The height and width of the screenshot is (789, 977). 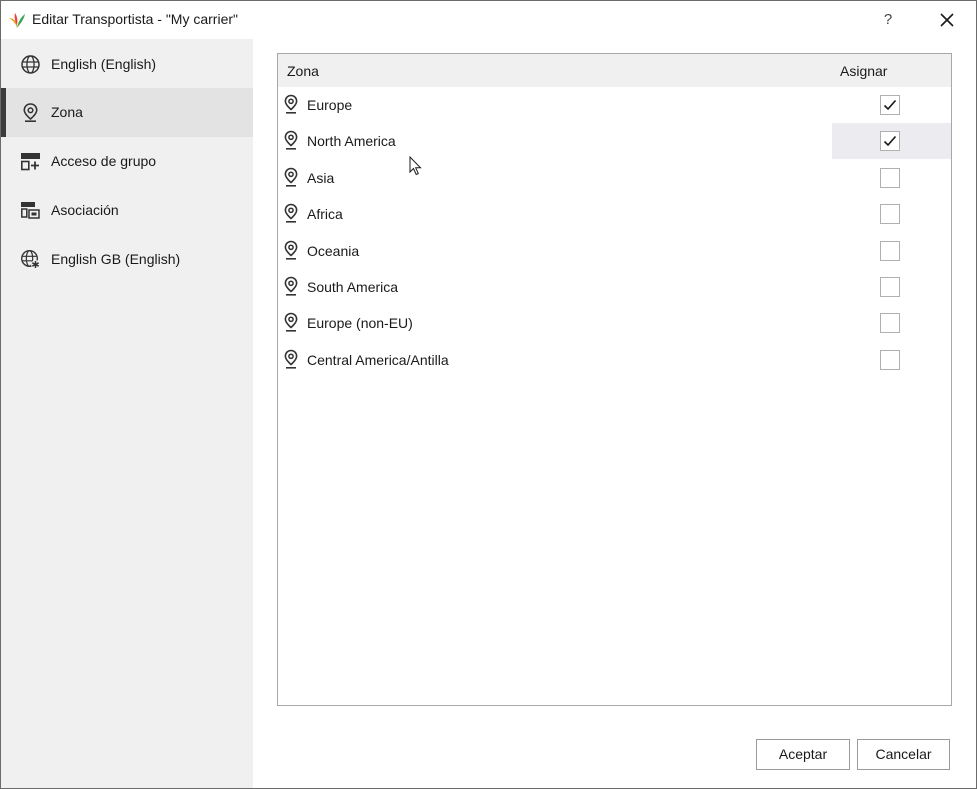 What do you see at coordinates (614, 178) in the screenshot?
I see `zone-row: Asia` at bounding box center [614, 178].